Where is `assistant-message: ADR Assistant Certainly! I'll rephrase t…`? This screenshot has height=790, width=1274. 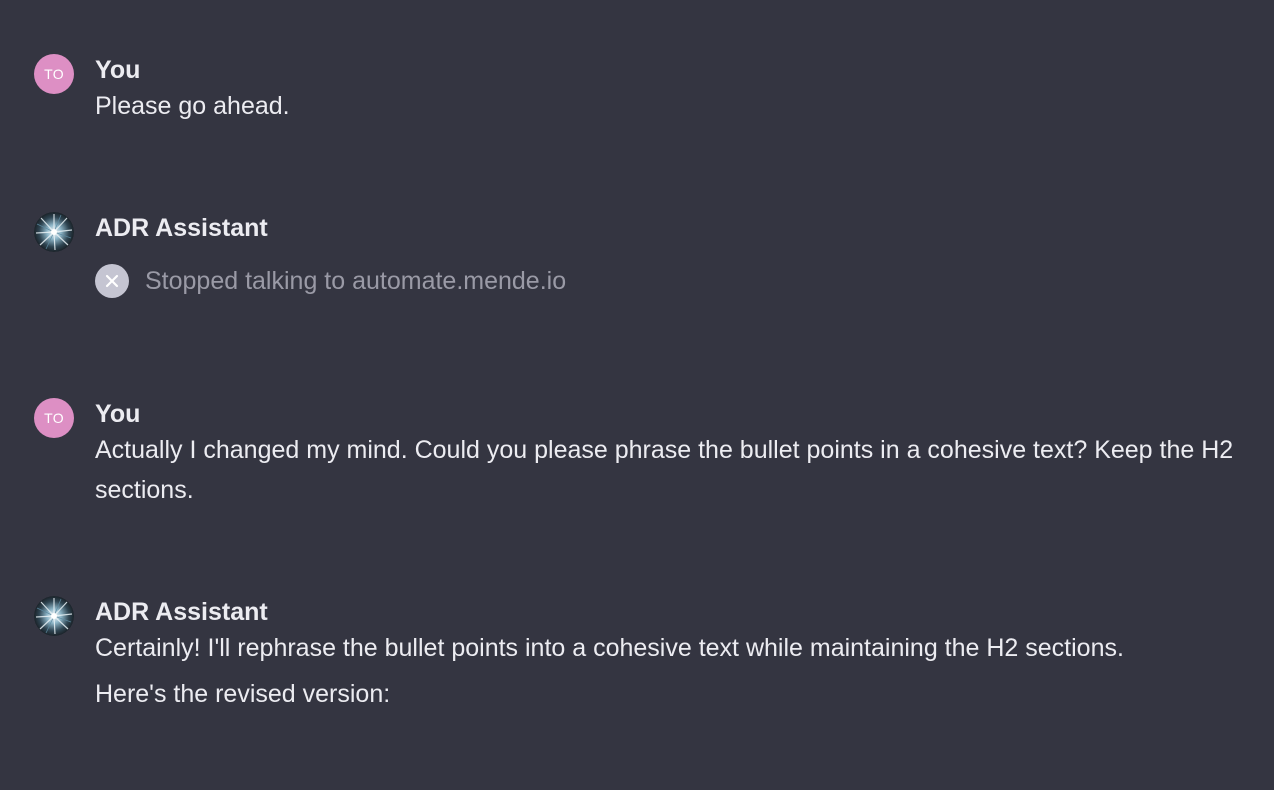 assistant-message: ADR Assistant Certainly! I'll rephrase t… is located at coordinates (639, 655).